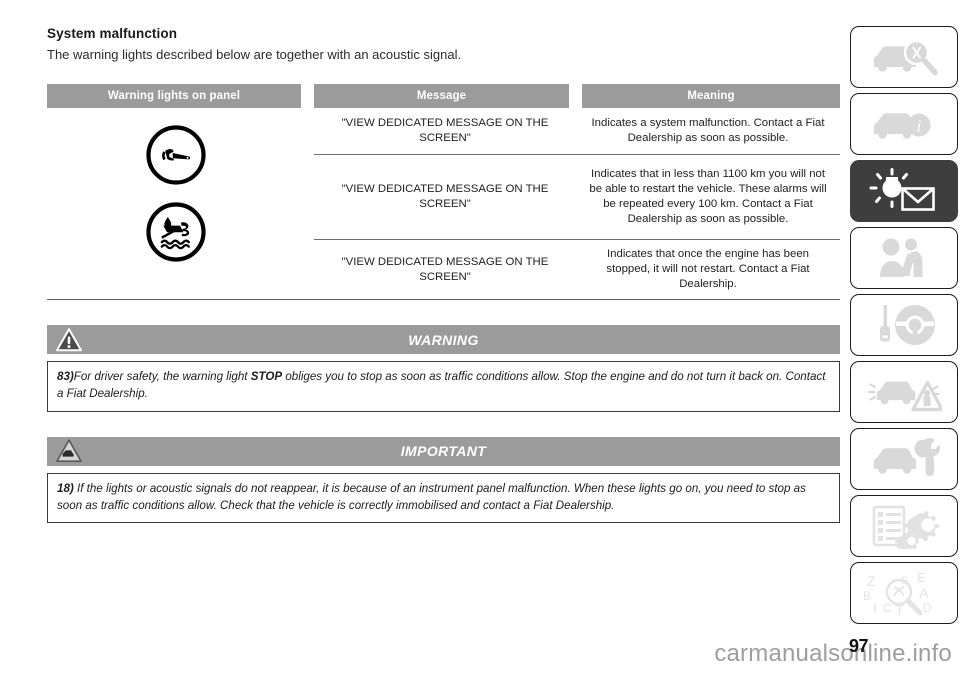 Image resolution: width=960 pixels, height=678 pixels. I want to click on car-wrench-icon, so click(904, 459).